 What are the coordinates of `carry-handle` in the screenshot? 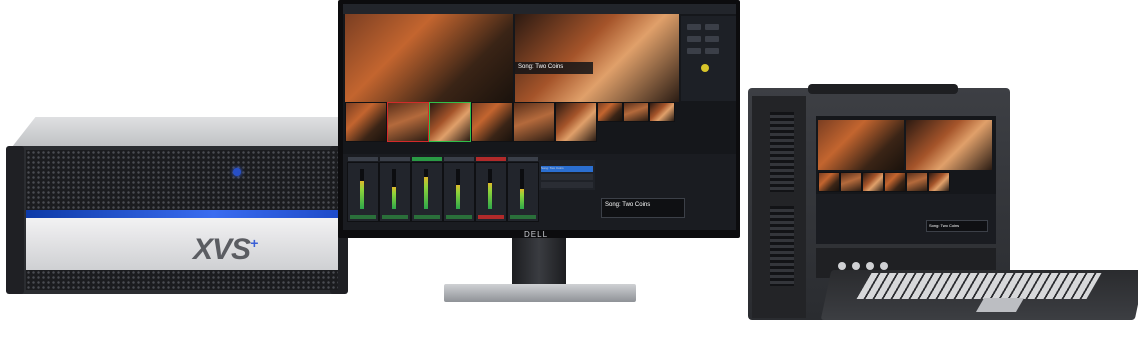 It's located at (883, 89).